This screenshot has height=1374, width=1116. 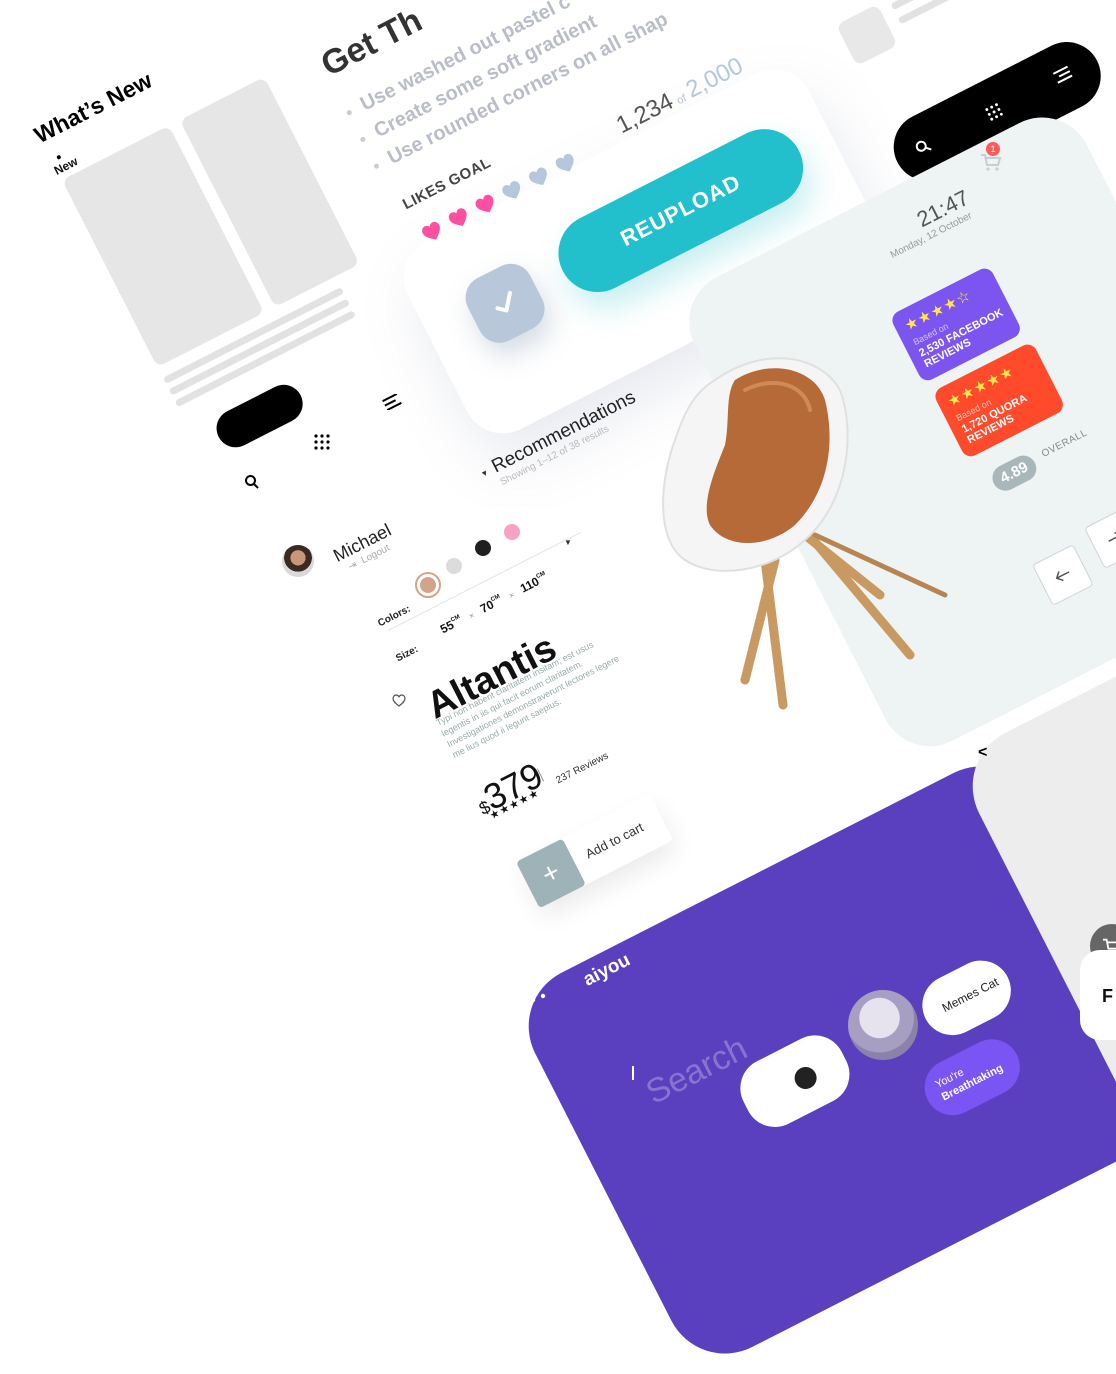 I want to click on search-caret, so click(x=633, y=1073).